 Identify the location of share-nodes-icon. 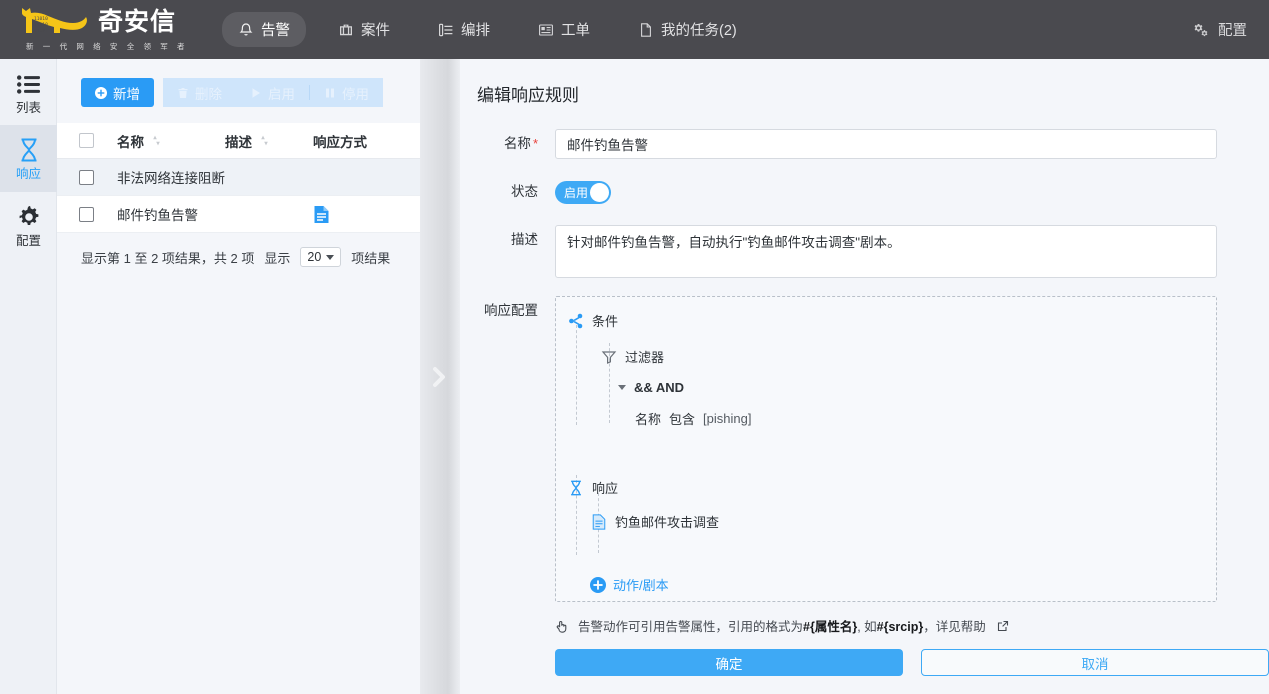
(576, 321).